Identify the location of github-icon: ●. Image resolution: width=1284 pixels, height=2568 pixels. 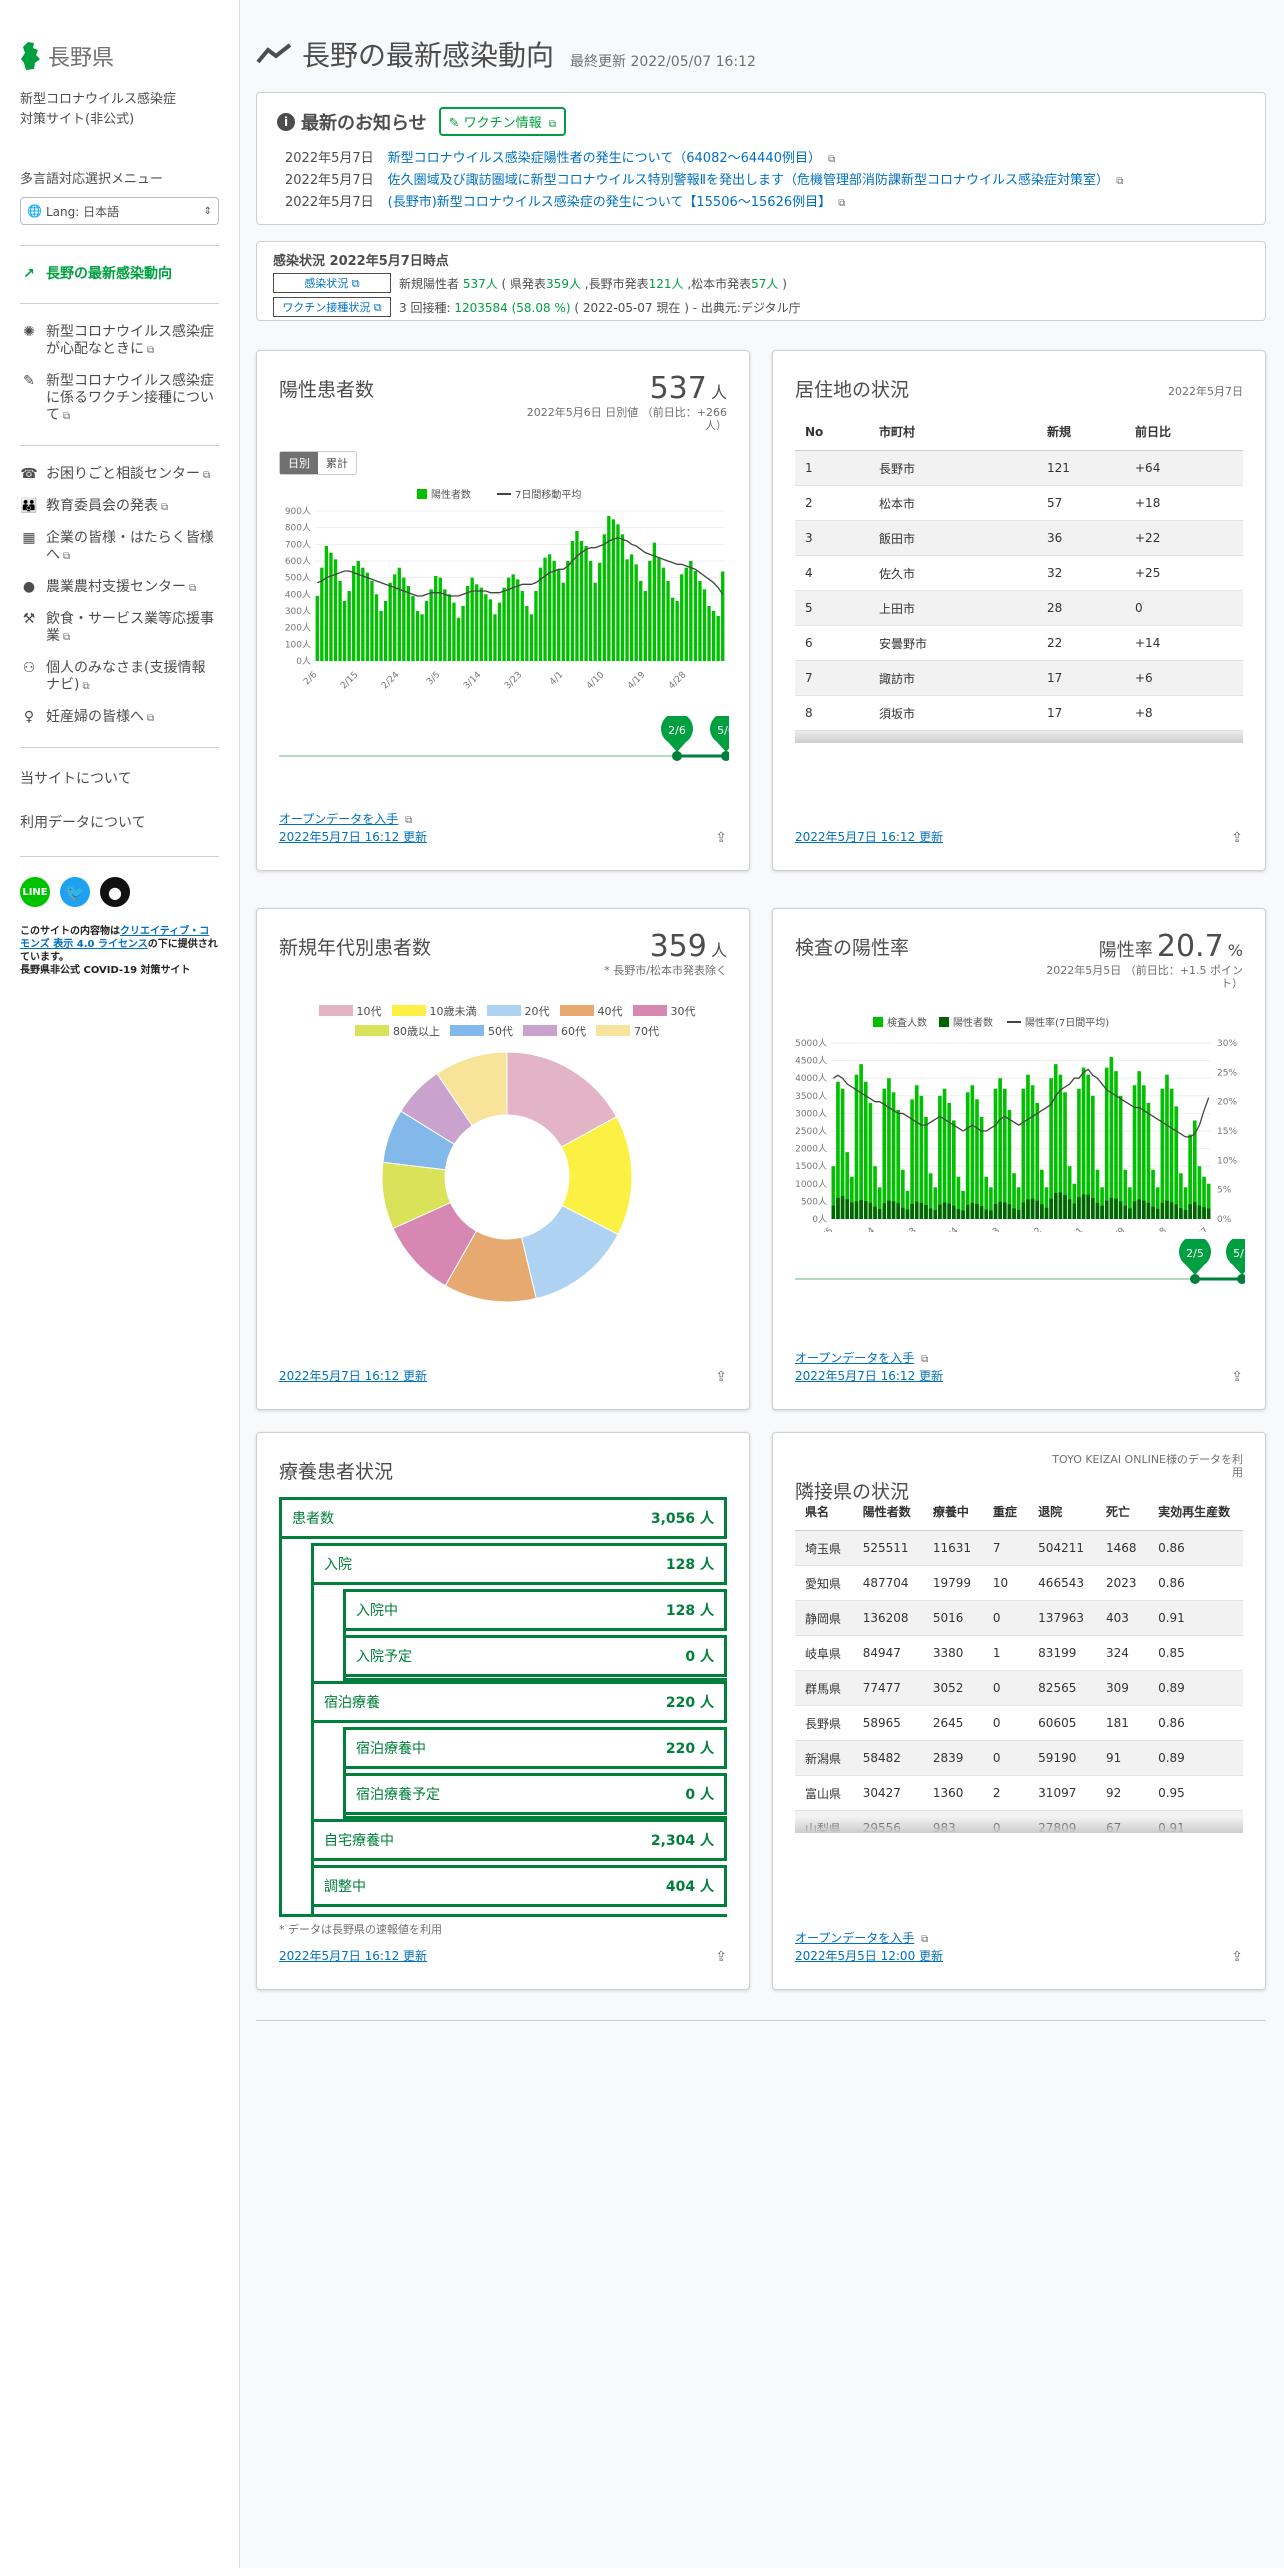
(115, 892).